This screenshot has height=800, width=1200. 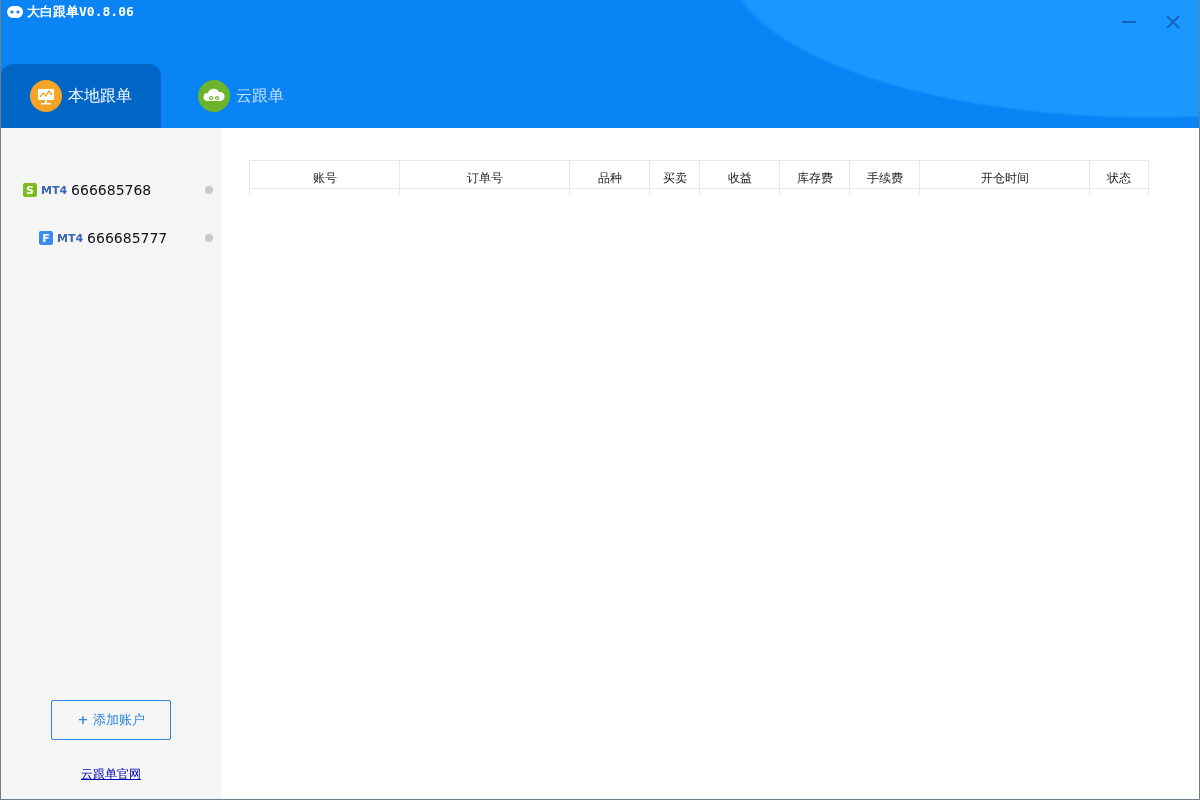 I want to click on account-badge: F, so click(x=46, y=238).